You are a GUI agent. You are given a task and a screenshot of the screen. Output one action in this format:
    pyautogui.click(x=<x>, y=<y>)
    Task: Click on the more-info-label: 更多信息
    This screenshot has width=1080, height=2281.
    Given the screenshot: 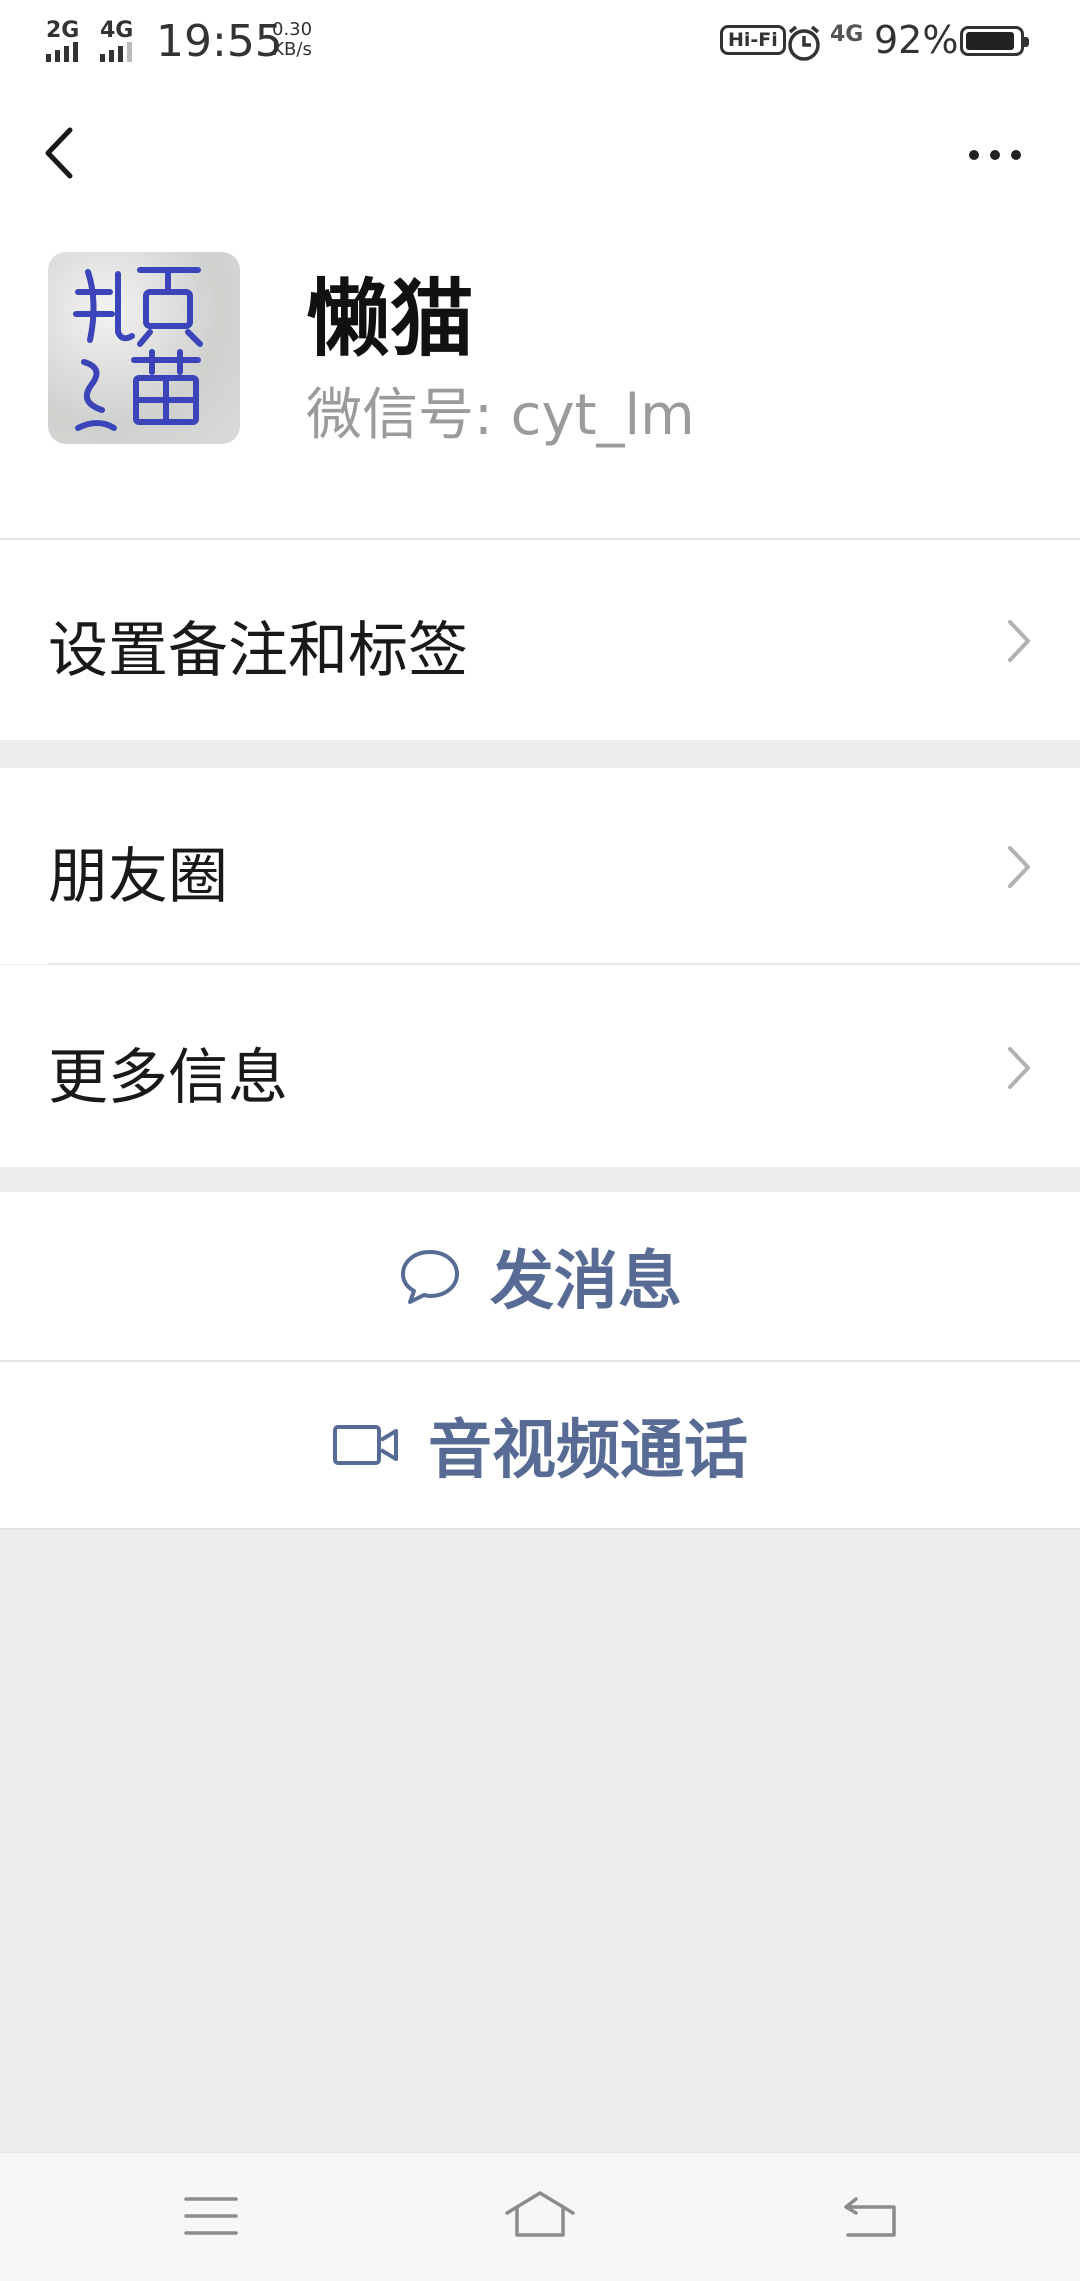 What is the action you would take?
    pyautogui.click(x=168, y=1078)
    